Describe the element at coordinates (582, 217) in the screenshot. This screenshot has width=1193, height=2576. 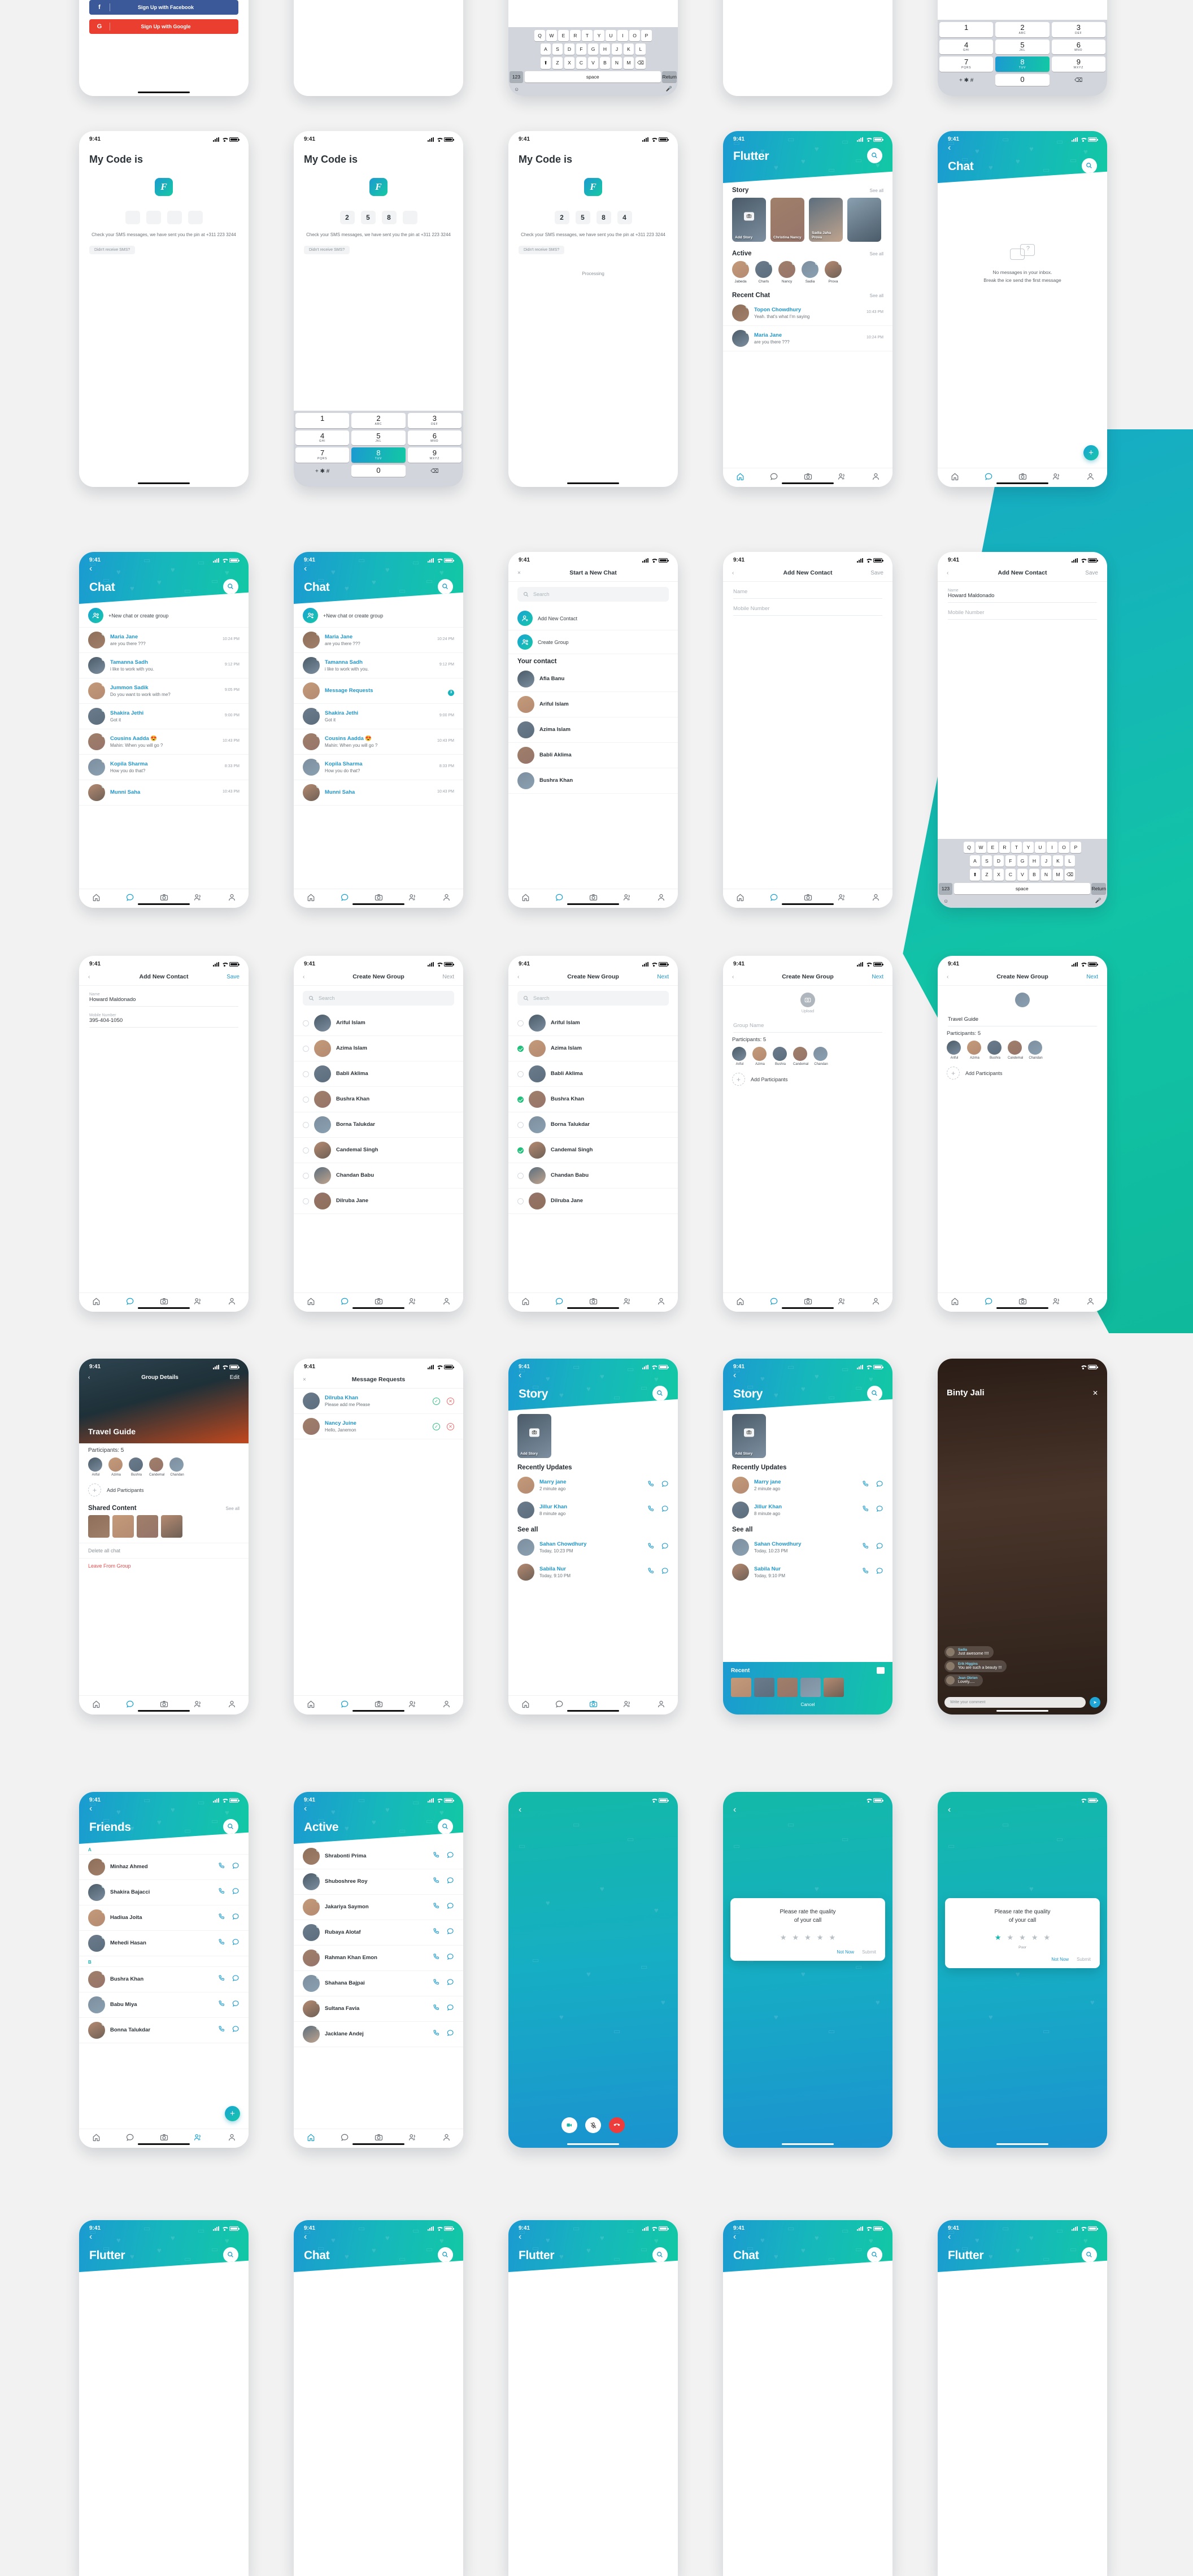
I see `pin-input-2: 5` at that location.